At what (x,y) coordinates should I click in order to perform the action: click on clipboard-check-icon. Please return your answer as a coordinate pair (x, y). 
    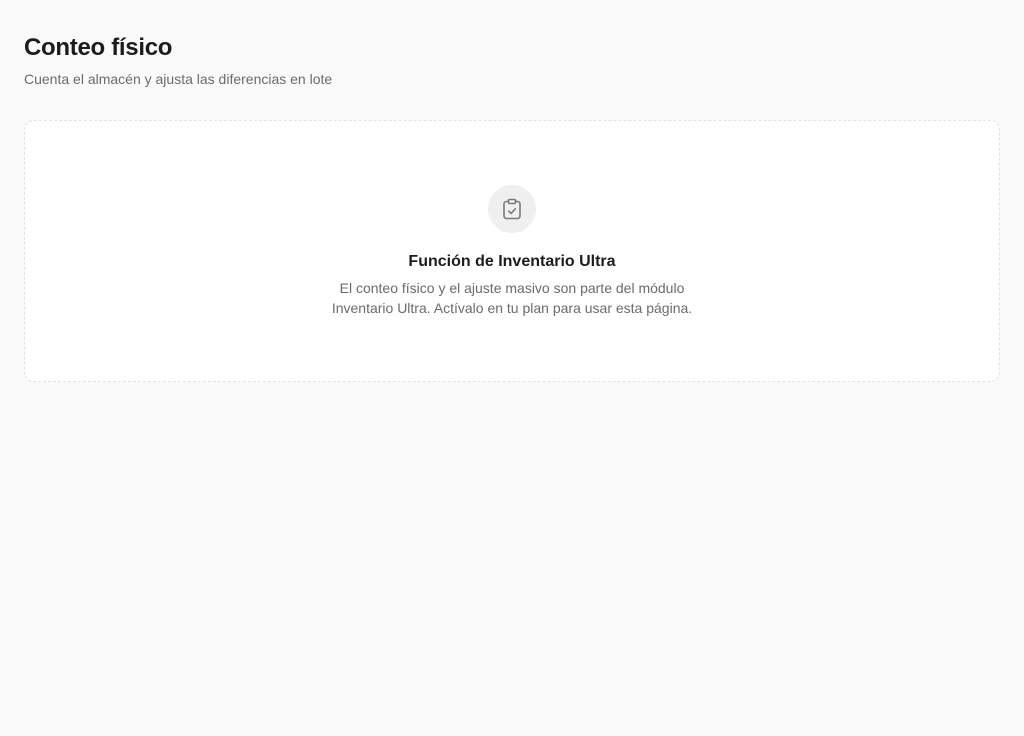
    Looking at the image, I should click on (512, 209).